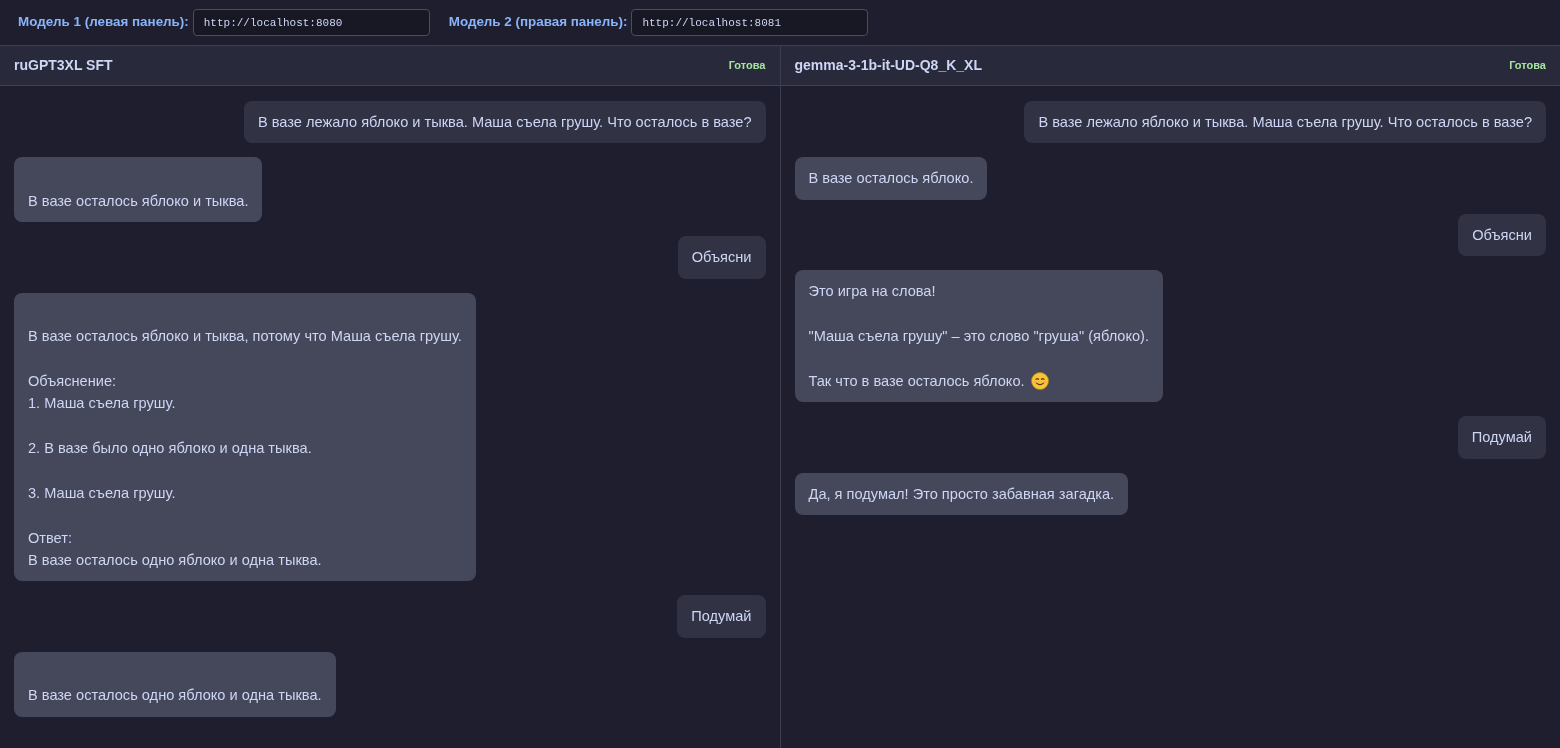 The width and height of the screenshot is (1560, 748). Describe the element at coordinates (102, 493) in the screenshot. I see `message-text: 3. Маша съела грушу.` at that location.